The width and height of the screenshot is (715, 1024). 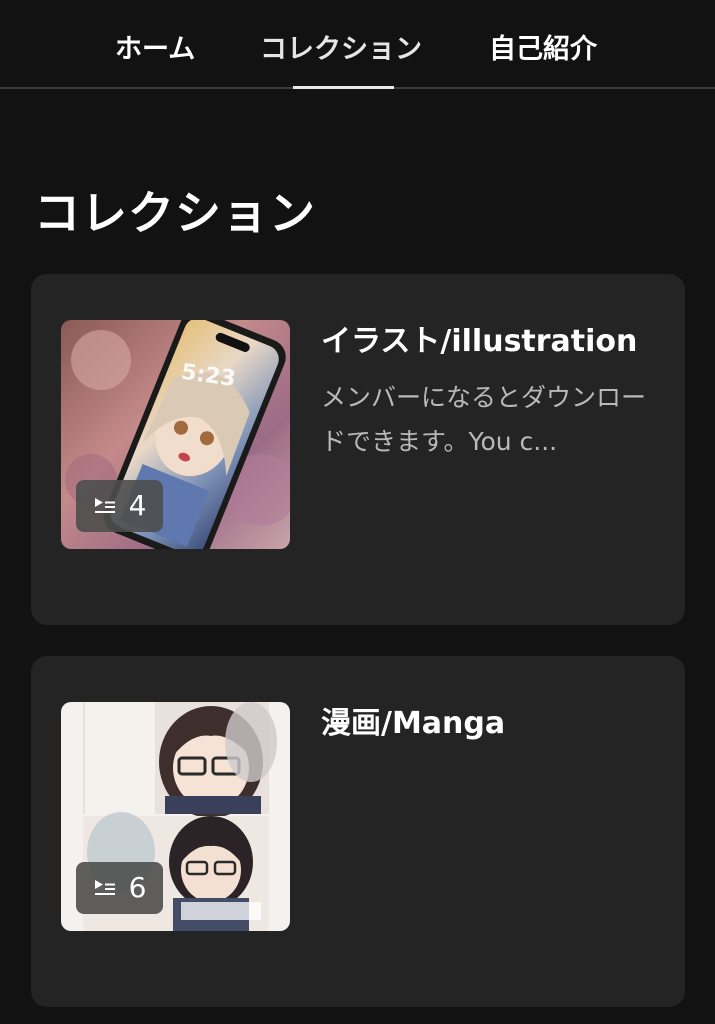 I want to click on item-count: 6, so click(x=137, y=887).